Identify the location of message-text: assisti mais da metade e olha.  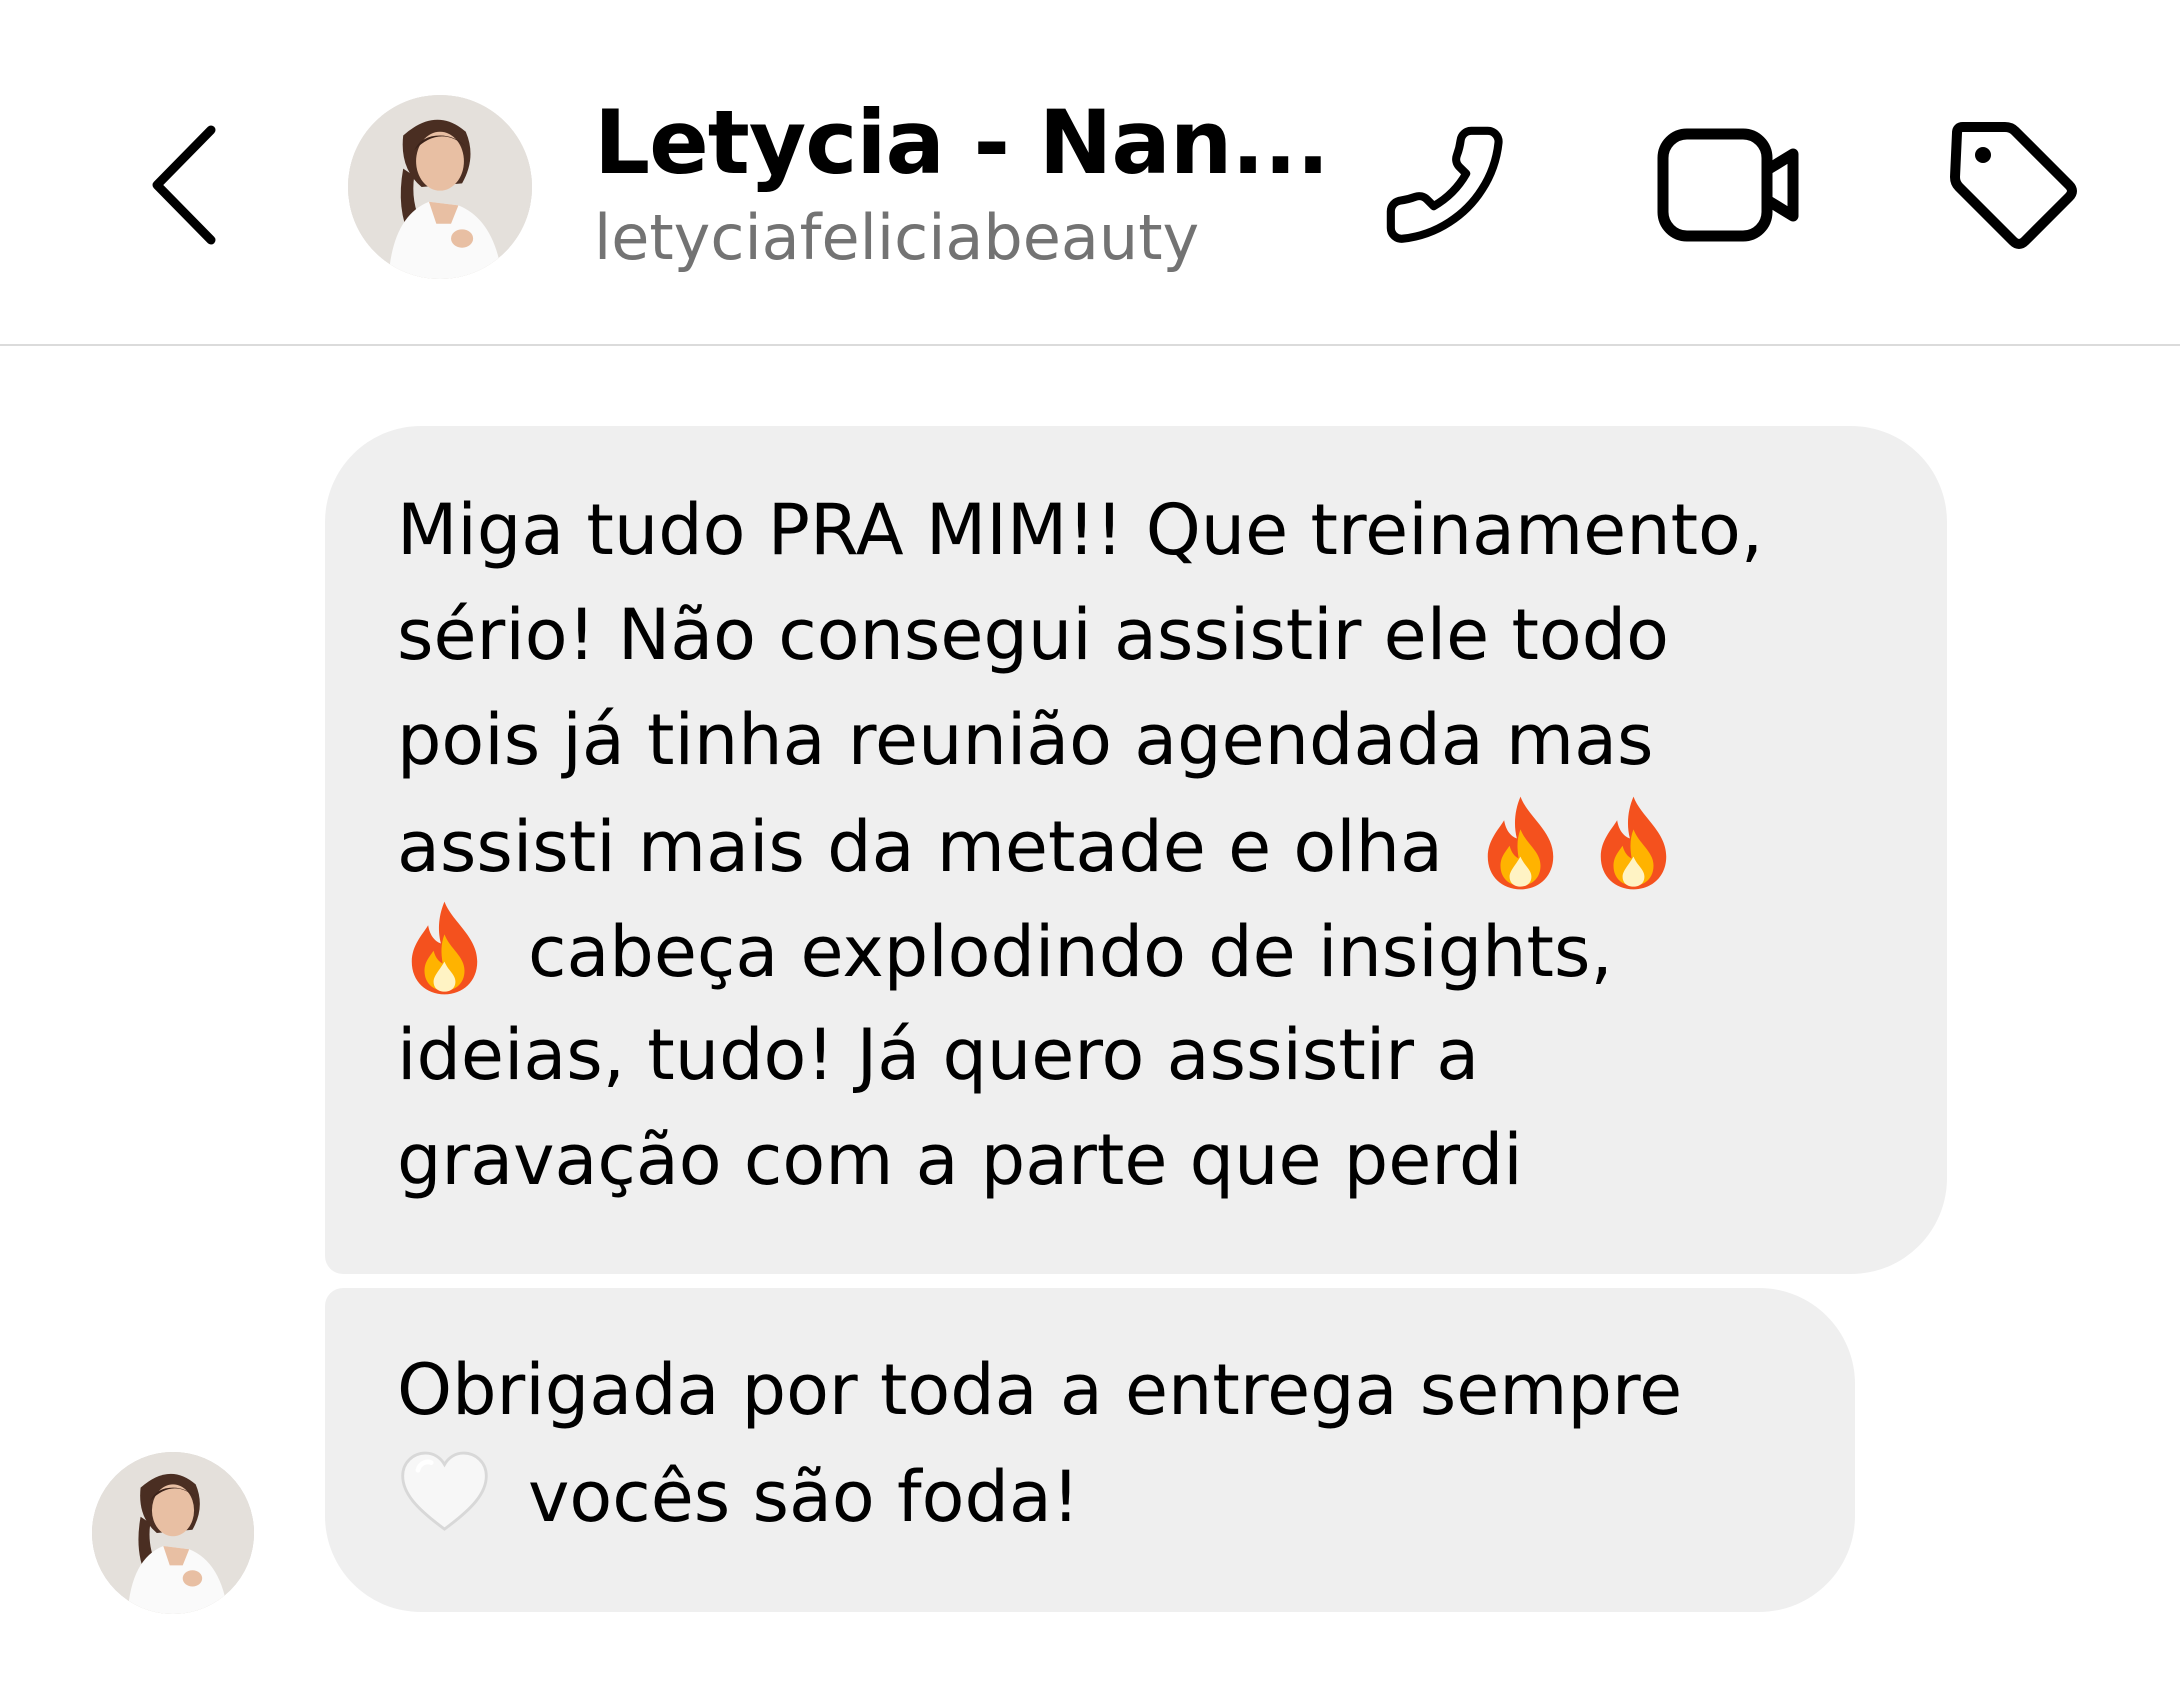
(920, 847).